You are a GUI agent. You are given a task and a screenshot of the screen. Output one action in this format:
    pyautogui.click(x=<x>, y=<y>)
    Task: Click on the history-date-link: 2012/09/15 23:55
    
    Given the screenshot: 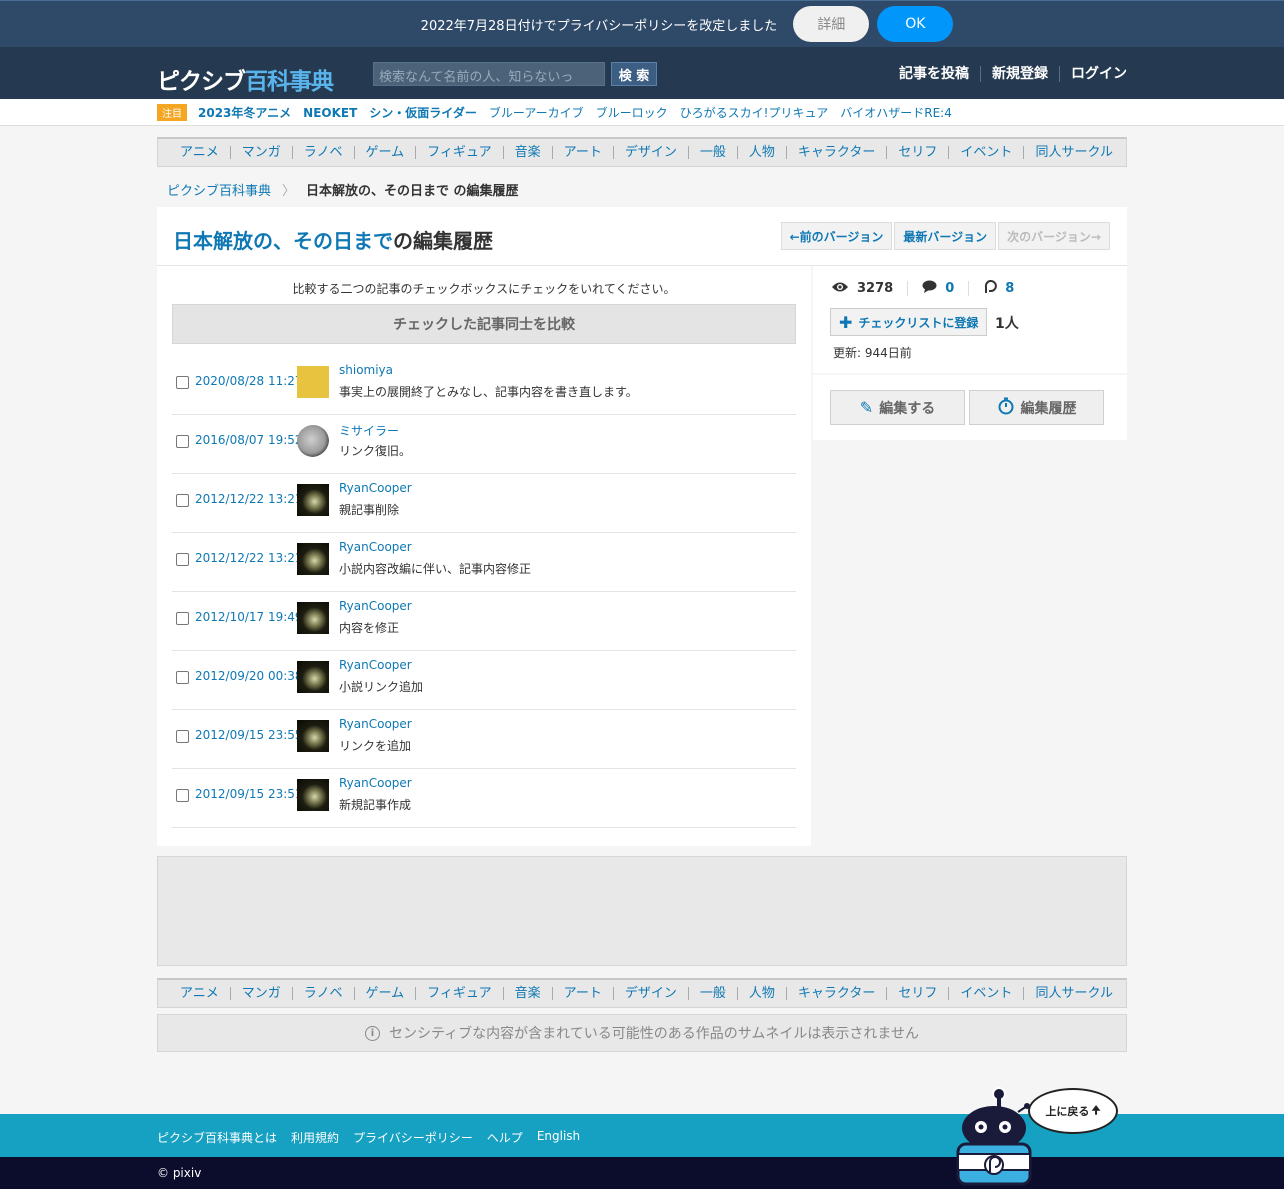 What is the action you would take?
    pyautogui.click(x=249, y=735)
    